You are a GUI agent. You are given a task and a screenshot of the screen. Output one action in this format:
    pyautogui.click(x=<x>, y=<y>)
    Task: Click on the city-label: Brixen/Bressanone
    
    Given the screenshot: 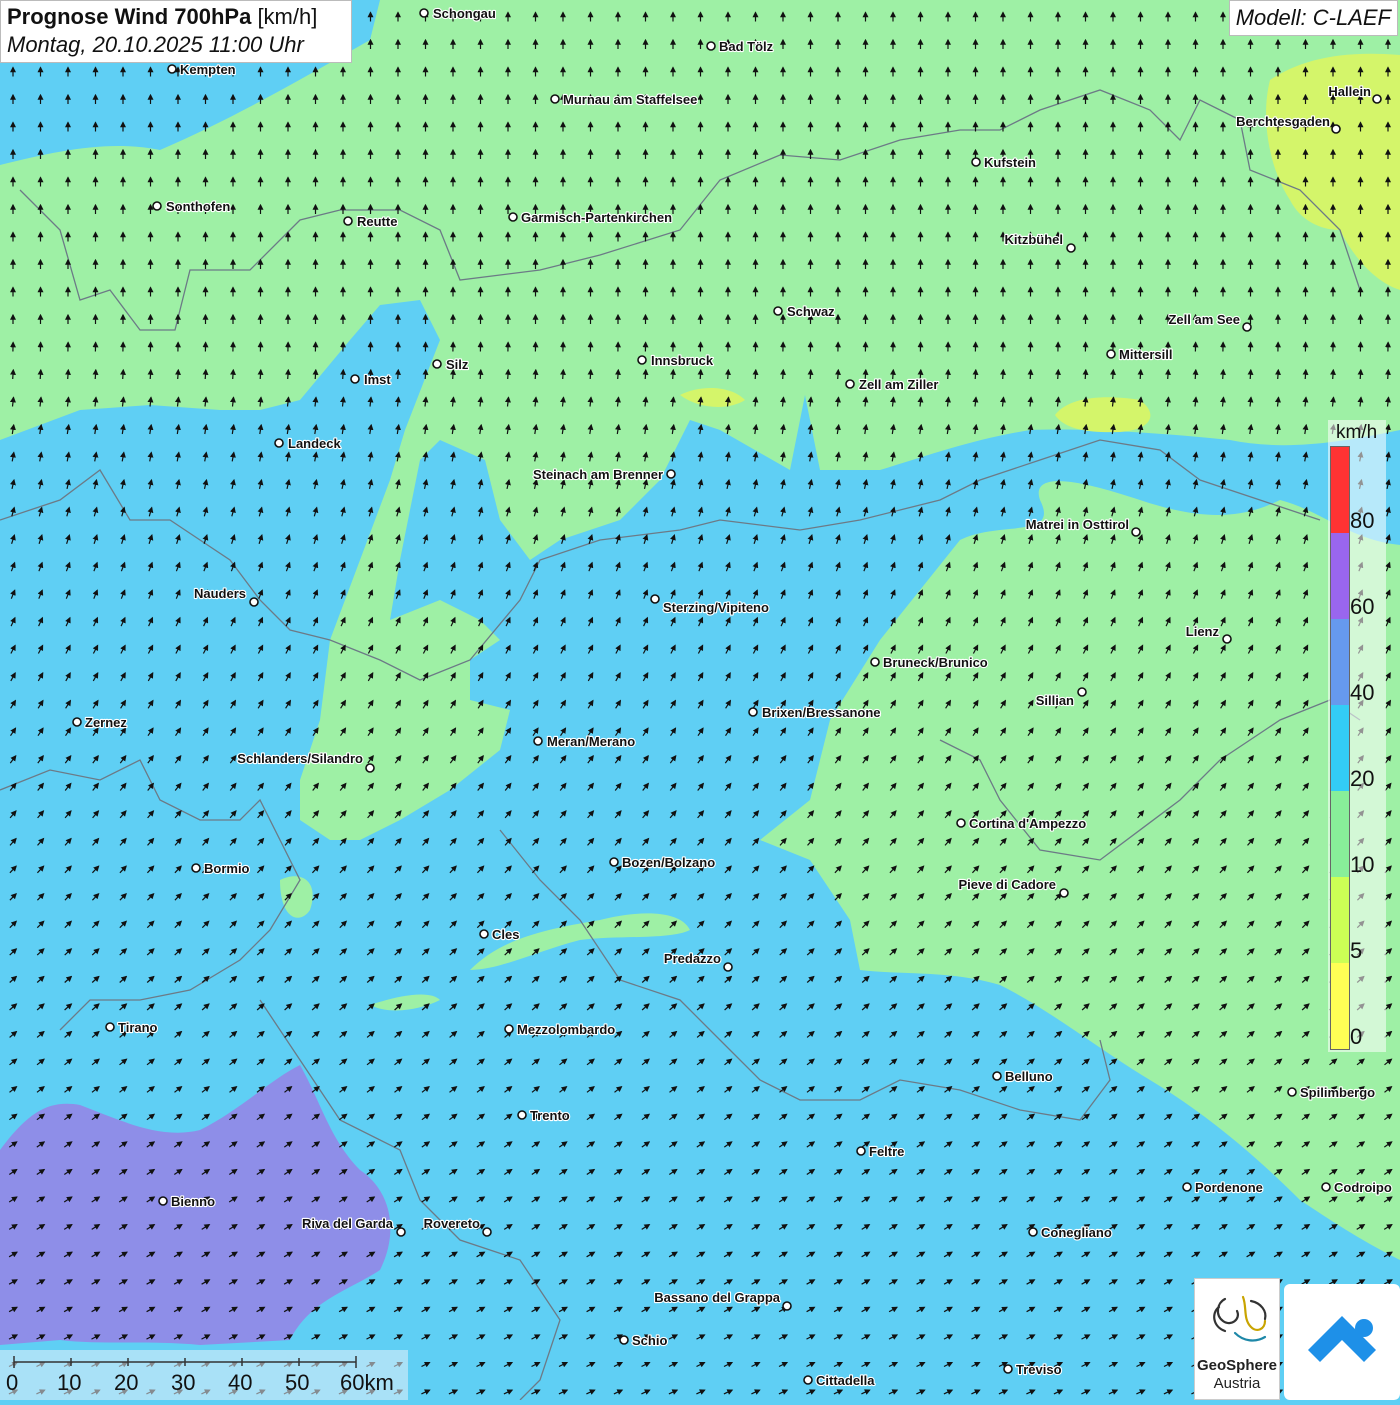 What is the action you would take?
    pyautogui.click(x=821, y=712)
    